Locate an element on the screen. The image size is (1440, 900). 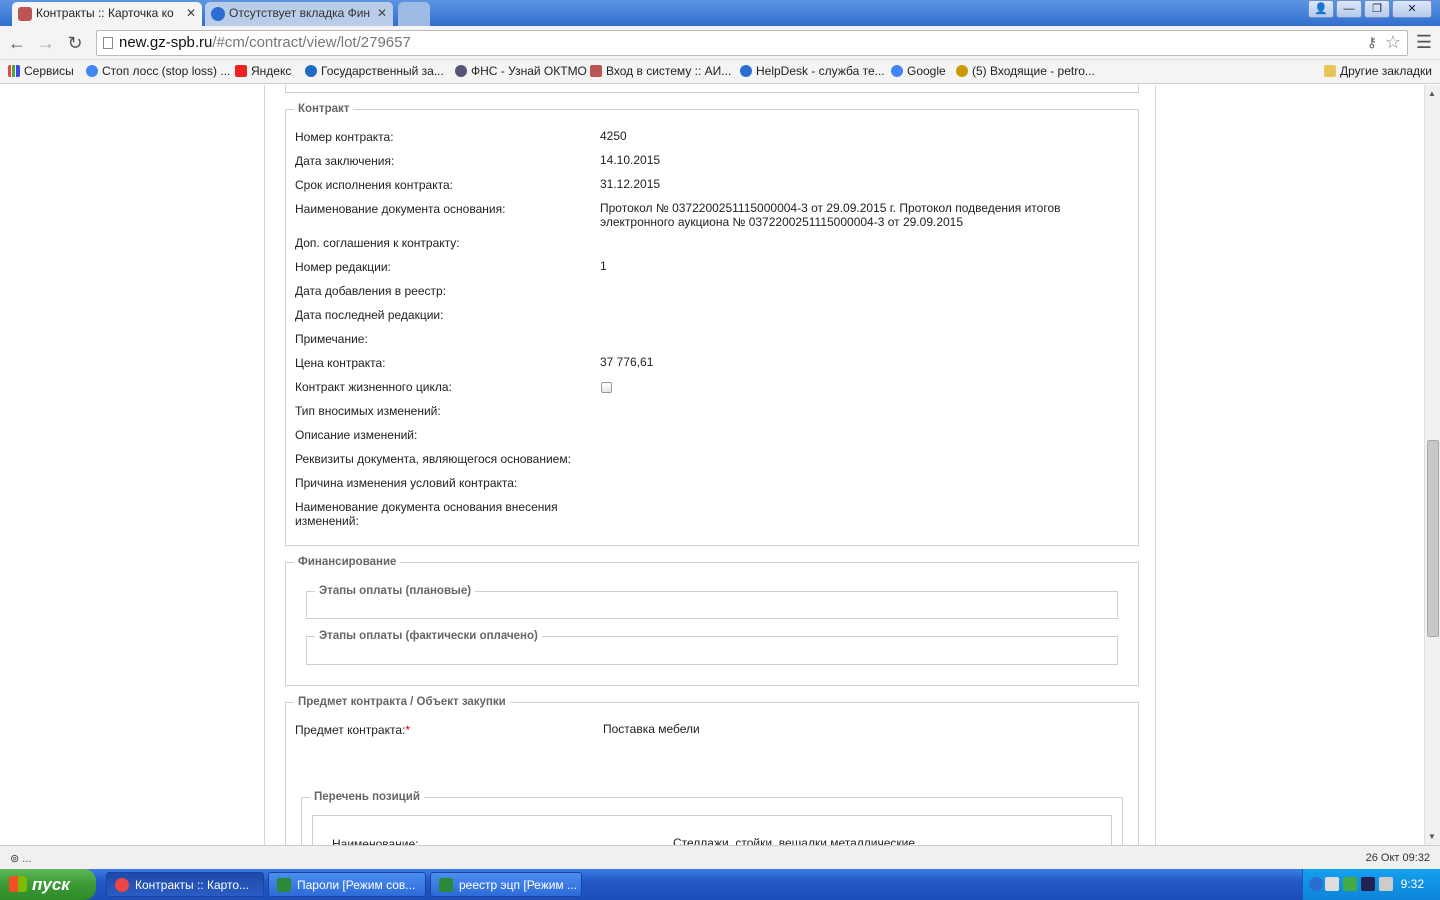
change-reason-label: Причина изменения условий контракта: is located at coordinates (406, 483).